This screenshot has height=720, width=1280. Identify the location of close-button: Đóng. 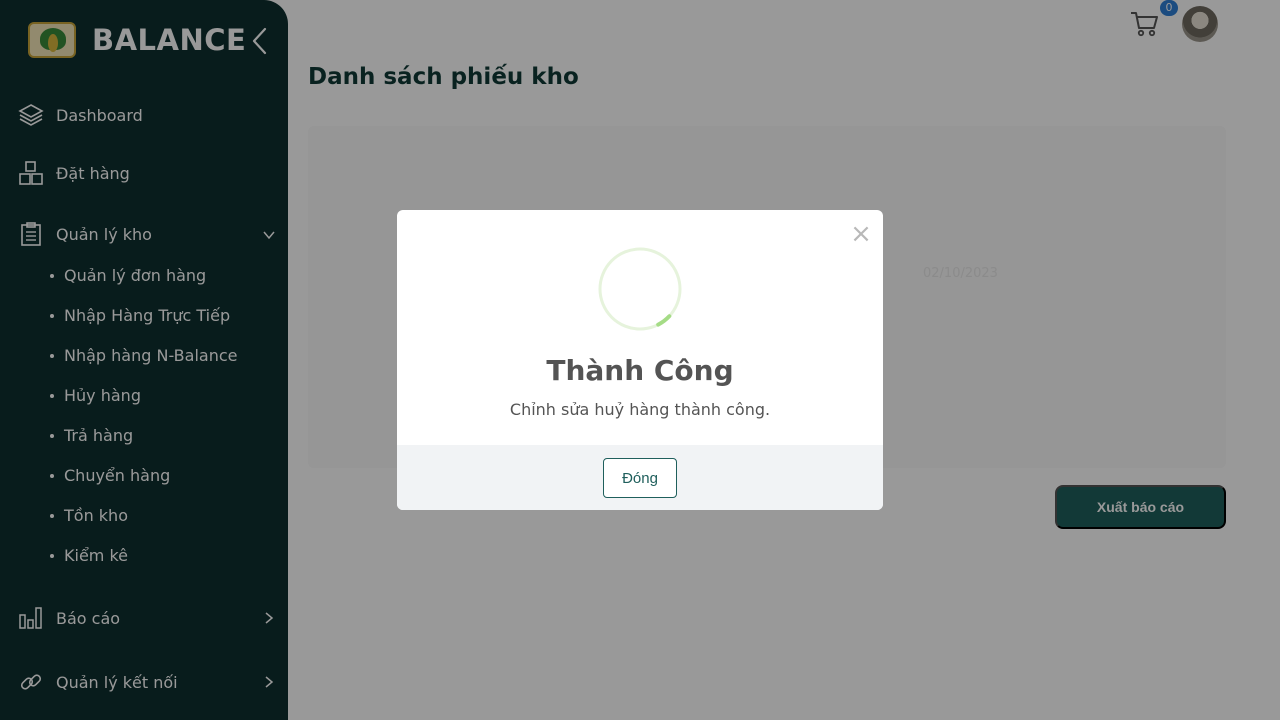
(640, 478).